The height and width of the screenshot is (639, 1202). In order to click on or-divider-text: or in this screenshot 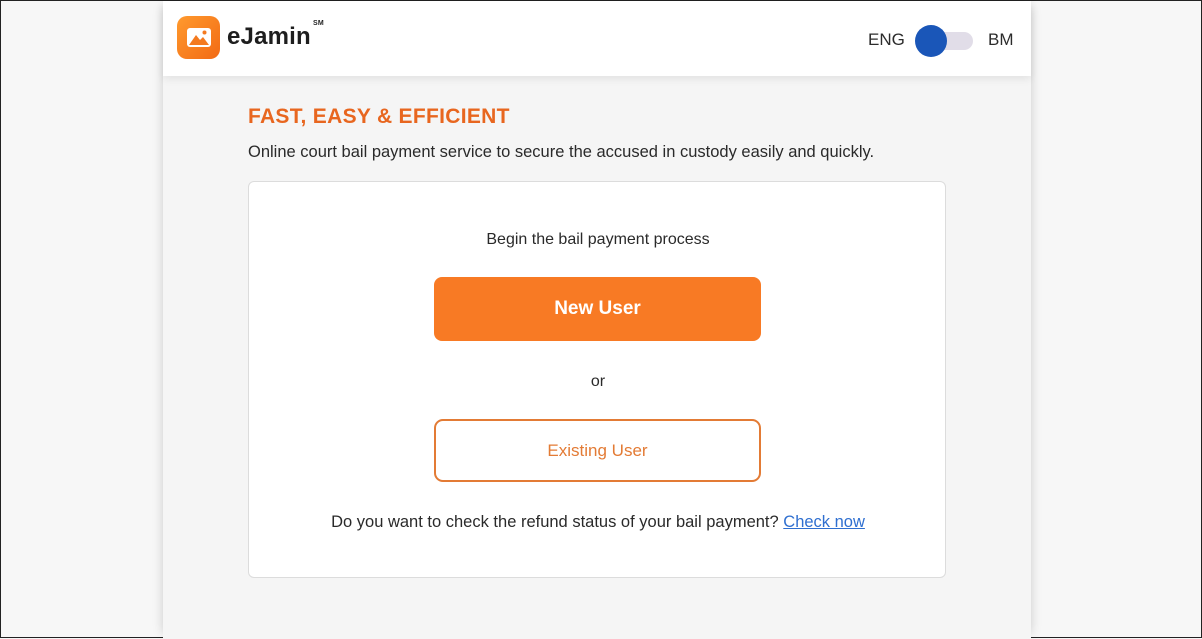, I will do `click(598, 381)`.